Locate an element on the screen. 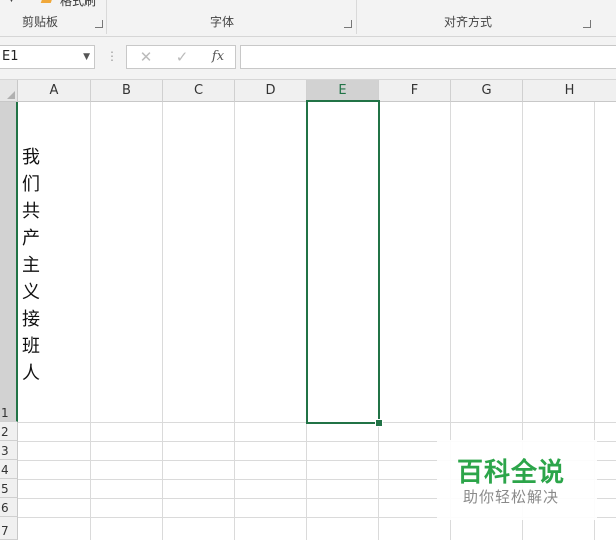 The height and width of the screenshot is (540, 616). watermark-title: 百科全说 is located at coordinates (511, 473).